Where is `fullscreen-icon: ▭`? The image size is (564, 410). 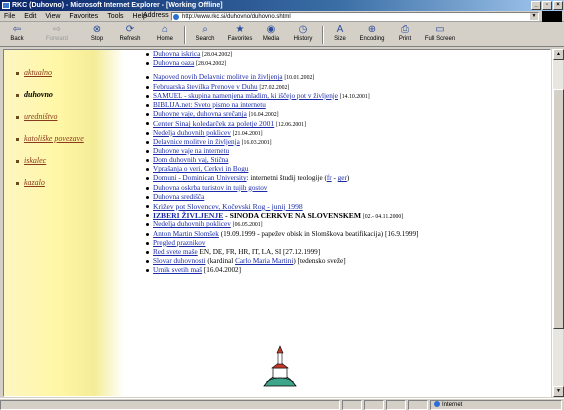 fullscreen-icon: ▭ is located at coordinates (440, 29).